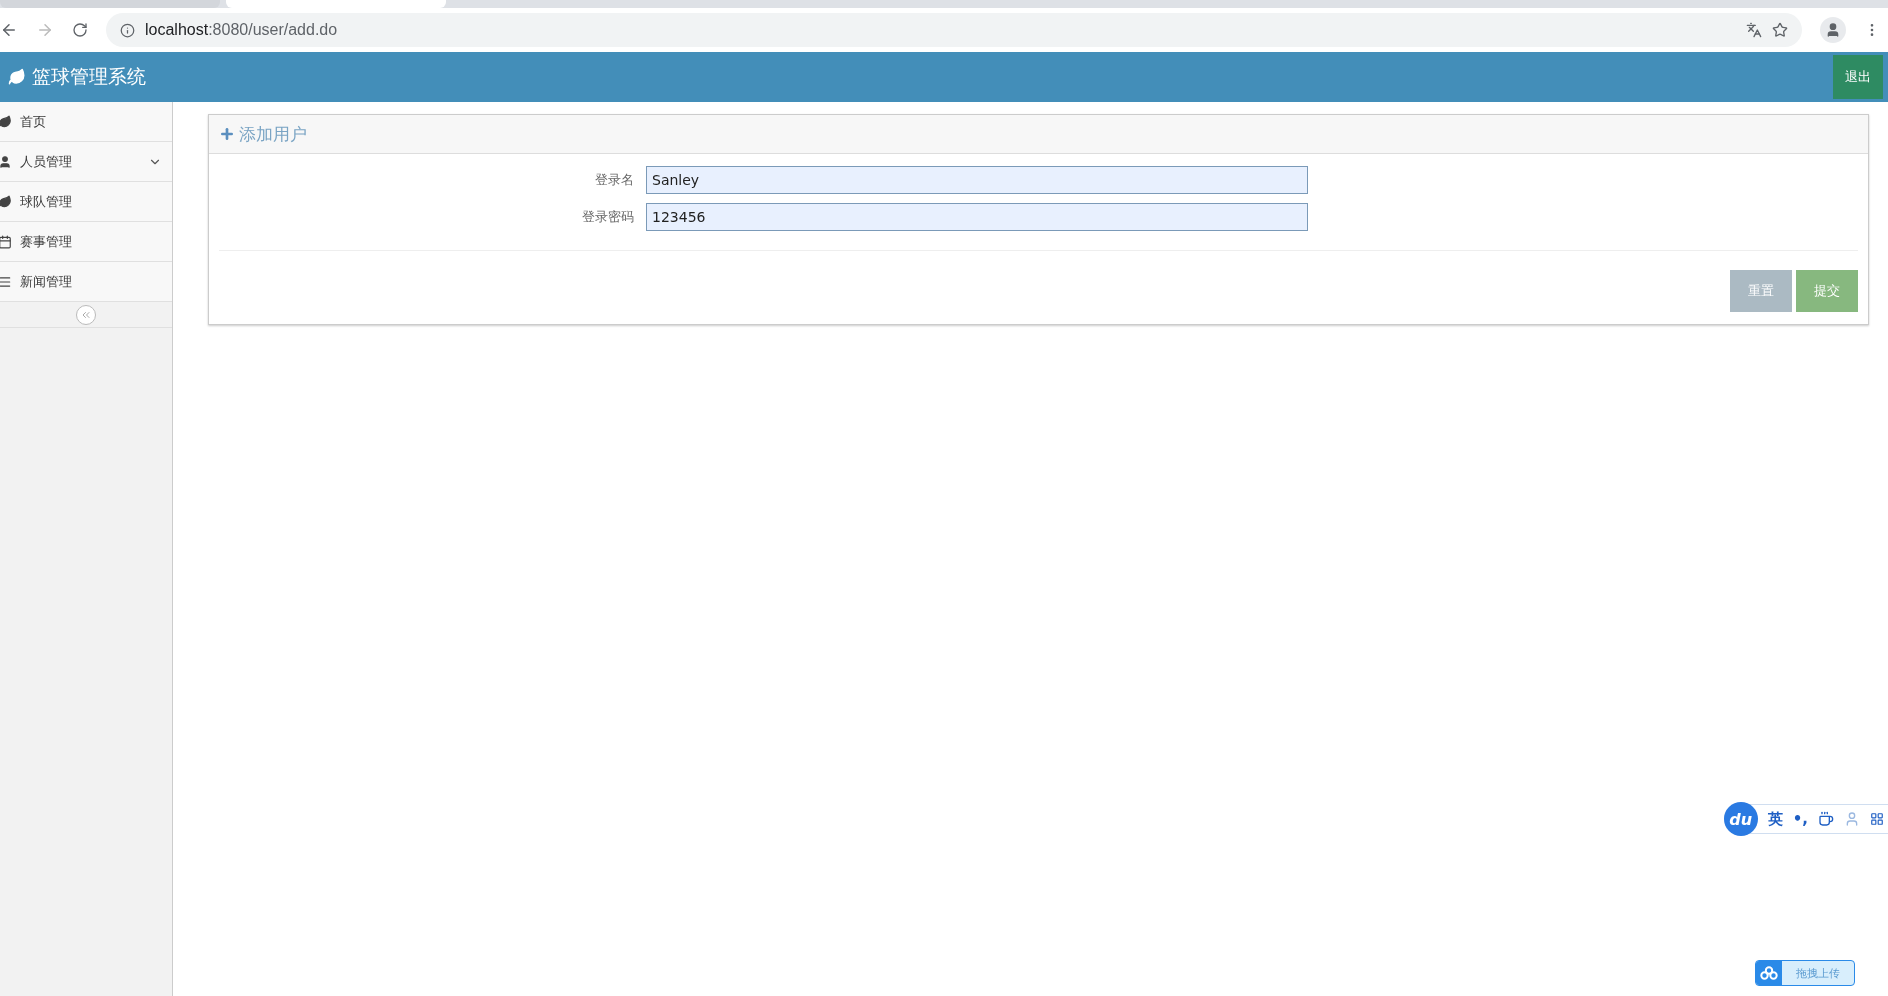  What do you see at coordinates (1740, 819) in the screenshot?
I see `ime-logo: du` at bounding box center [1740, 819].